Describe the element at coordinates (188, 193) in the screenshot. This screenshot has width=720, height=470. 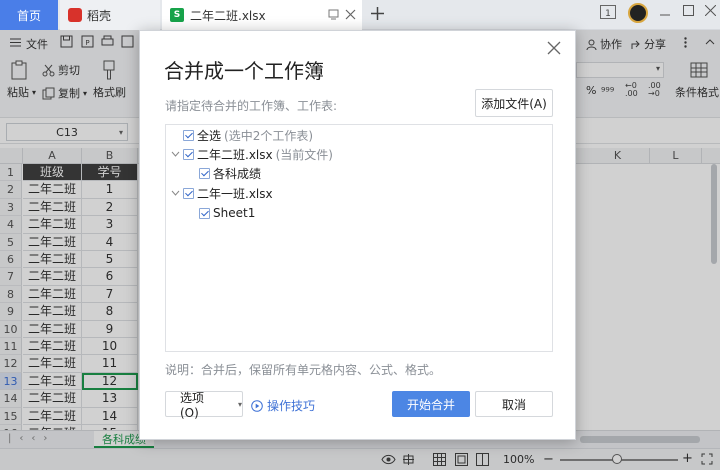
I see `book-2-checkbox` at that location.